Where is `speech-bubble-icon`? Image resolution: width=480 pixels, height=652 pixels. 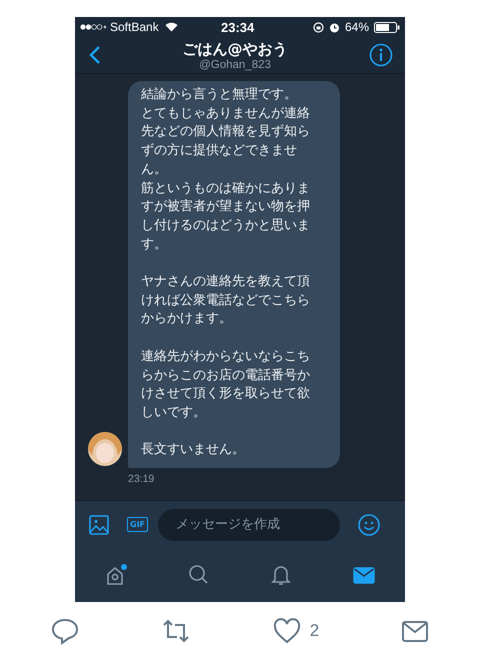
speech-bubble-icon is located at coordinates (65, 631).